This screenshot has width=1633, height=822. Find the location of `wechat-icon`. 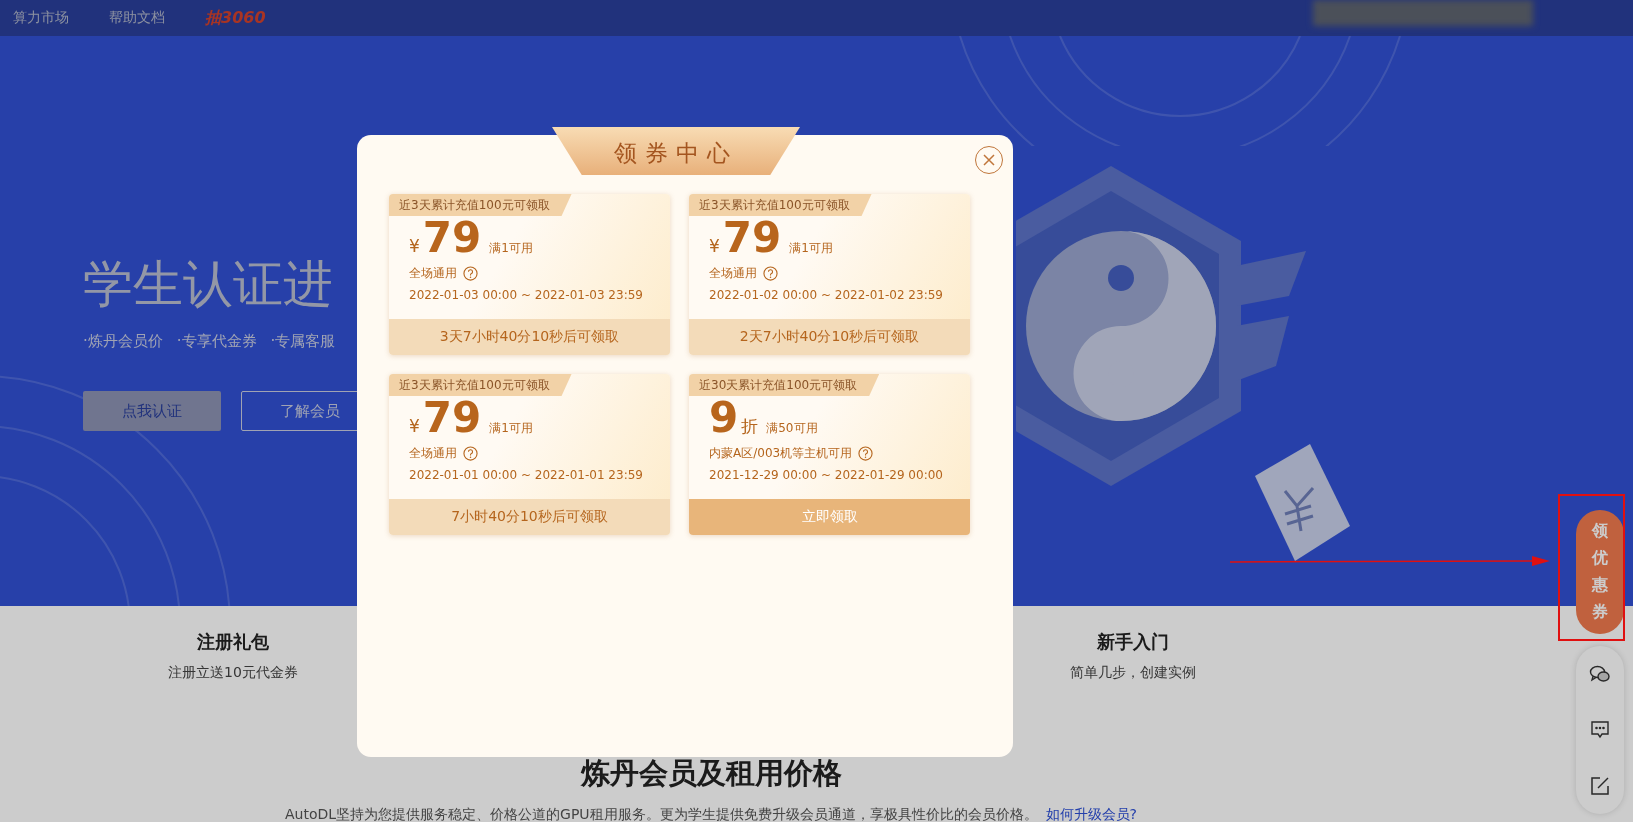

wechat-icon is located at coordinates (1600, 674).